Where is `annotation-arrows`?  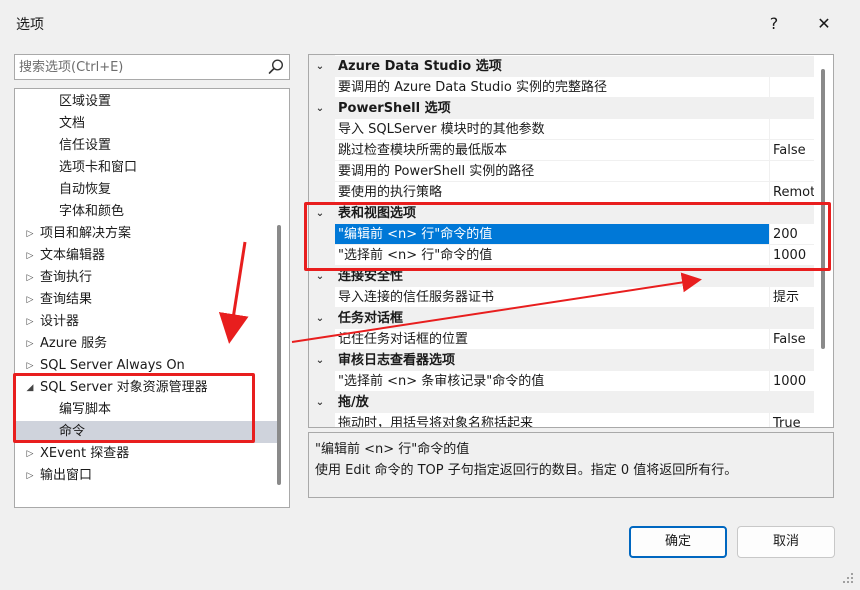
annotation-arrows is located at coordinates (460, 292).